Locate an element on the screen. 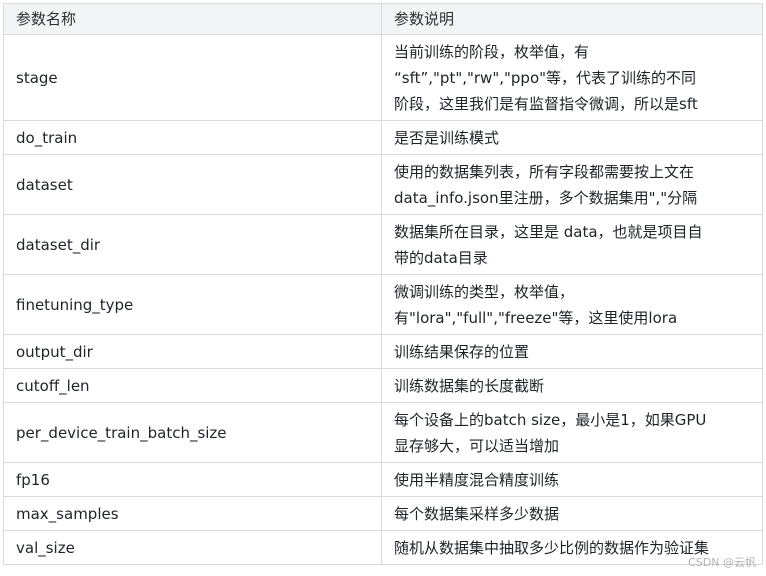  param-name-cell: dataset_dir is located at coordinates (192, 244).